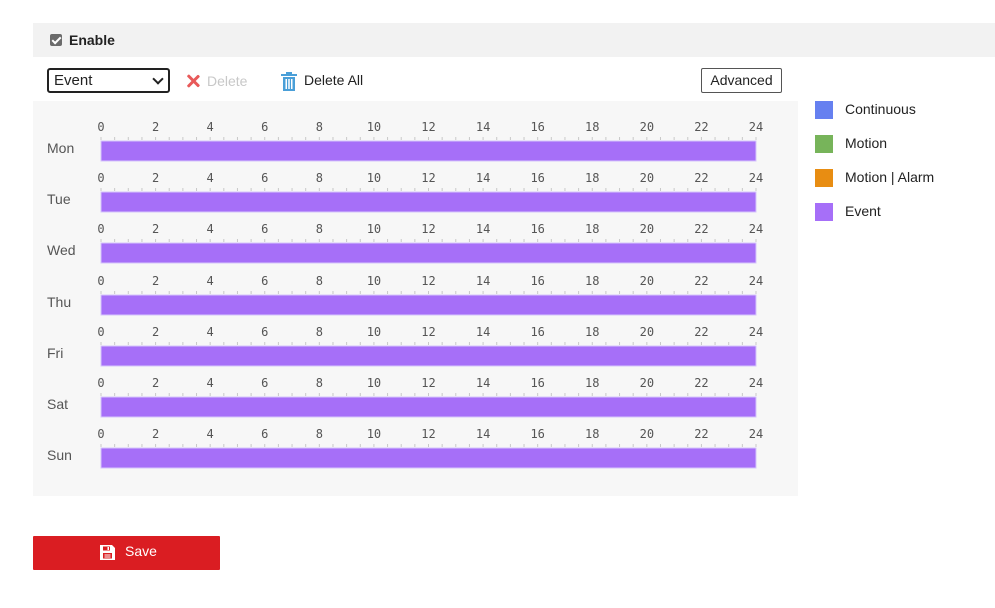 The image size is (995, 608). Describe the element at coordinates (334, 80) in the screenshot. I see `delete-all-label: Delete All` at that location.